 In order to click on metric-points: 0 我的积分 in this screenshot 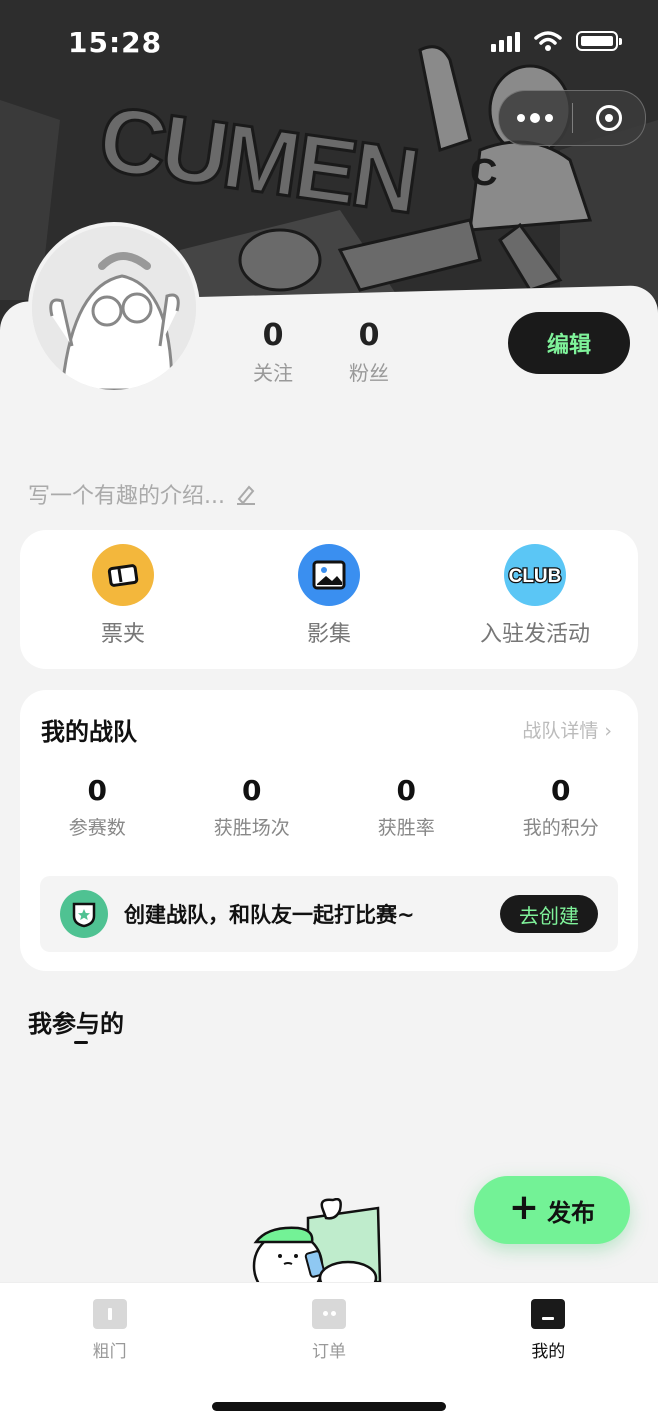, I will do `click(561, 807)`.